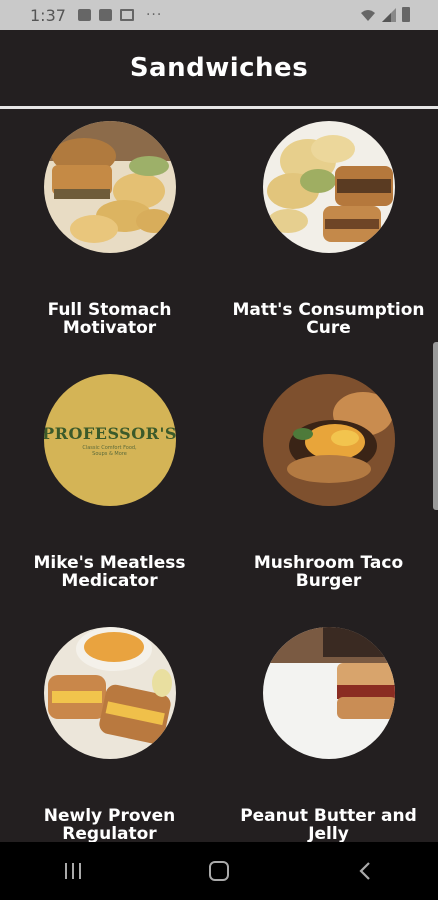 The height and width of the screenshot is (900, 438). I want to click on sandwich-name: Mushroom Taco Burger, so click(328, 572).